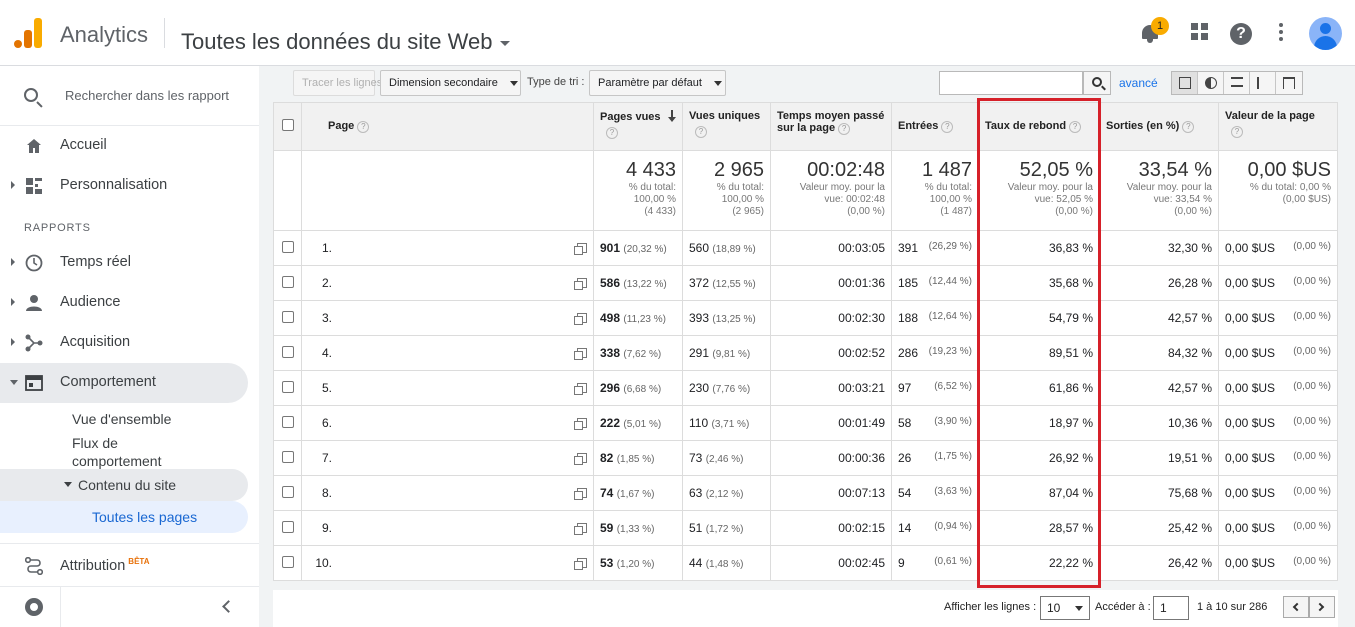 The image size is (1355, 627). I want to click on sidebar-item-overview: Vue d'ensemble, so click(121, 419).